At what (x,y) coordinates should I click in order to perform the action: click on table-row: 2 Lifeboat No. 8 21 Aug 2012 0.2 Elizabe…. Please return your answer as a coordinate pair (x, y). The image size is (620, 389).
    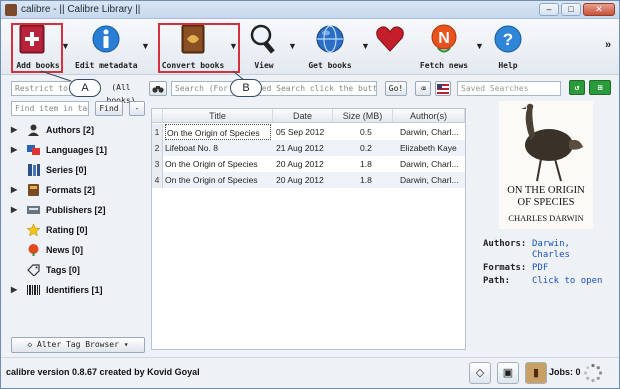
    Looking at the image, I should click on (308, 148).